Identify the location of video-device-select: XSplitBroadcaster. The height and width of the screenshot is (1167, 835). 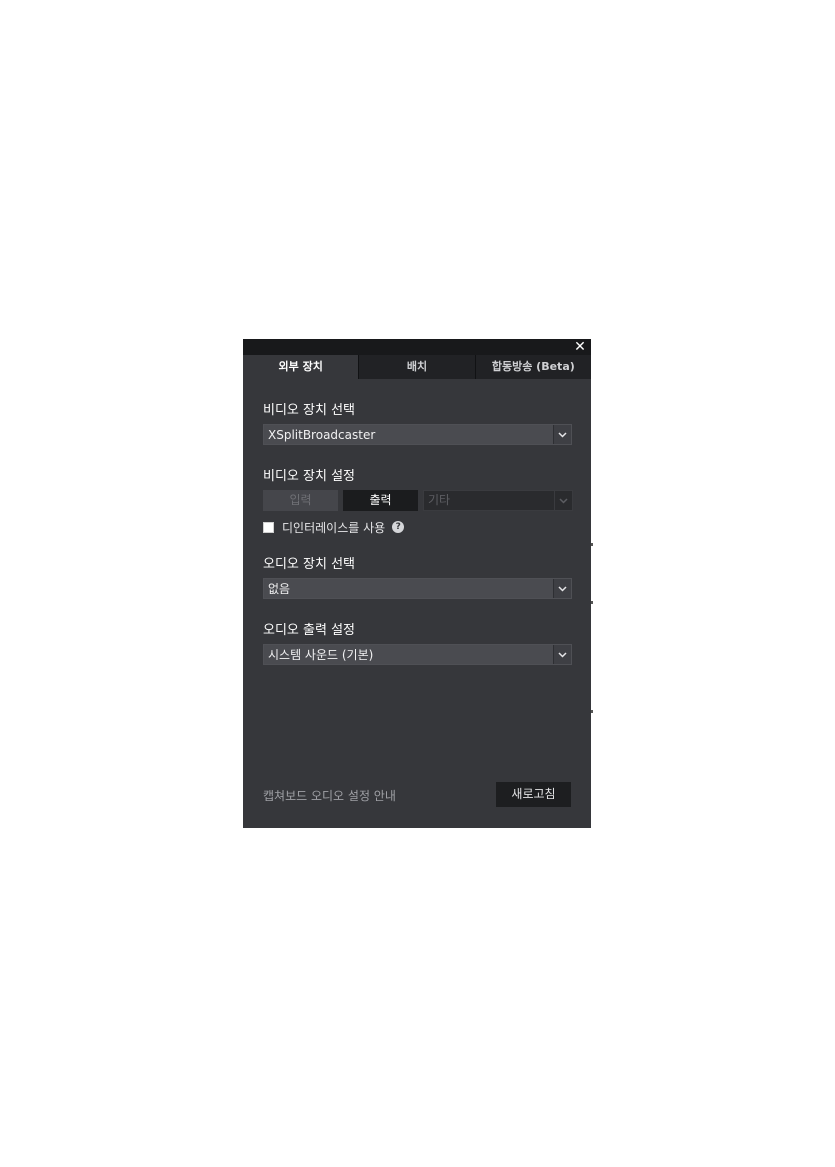
(417, 434).